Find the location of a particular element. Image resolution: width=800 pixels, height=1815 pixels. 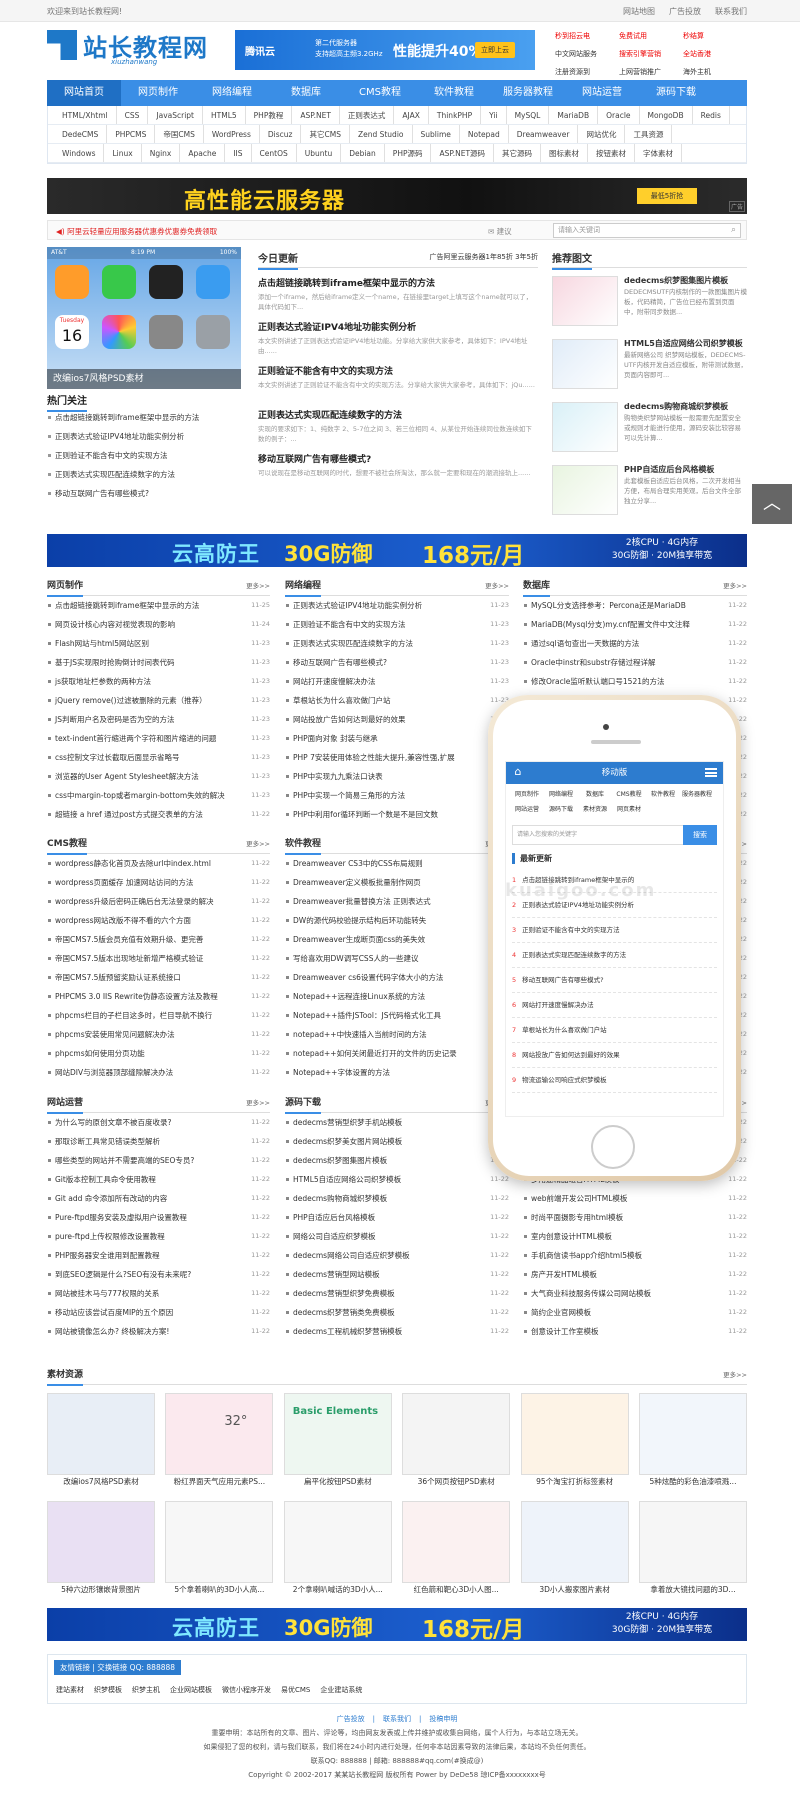

tag-link: Yii is located at coordinates (494, 115).